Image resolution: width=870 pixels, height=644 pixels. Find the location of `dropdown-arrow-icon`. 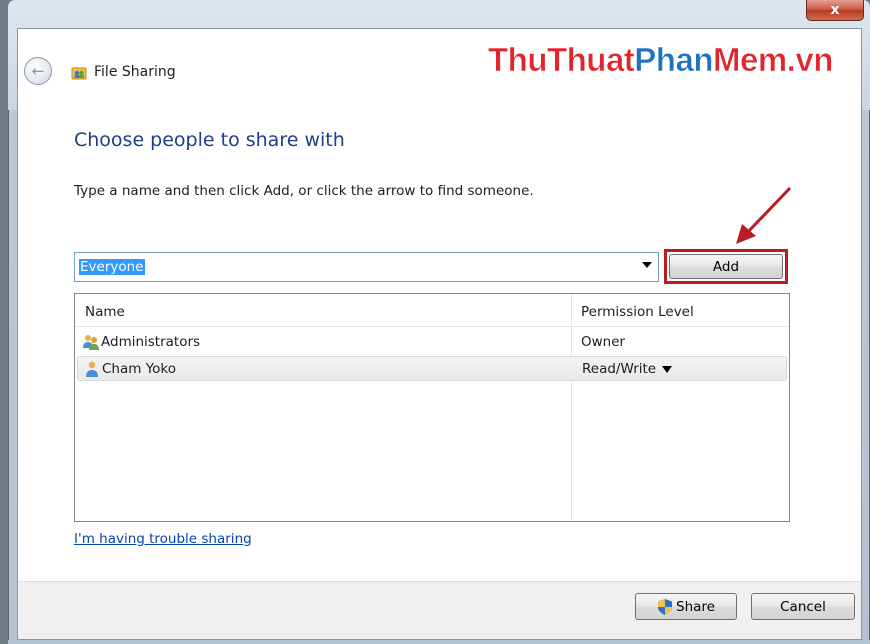

dropdown-arrow-icon is located at coordinates (647, 265).